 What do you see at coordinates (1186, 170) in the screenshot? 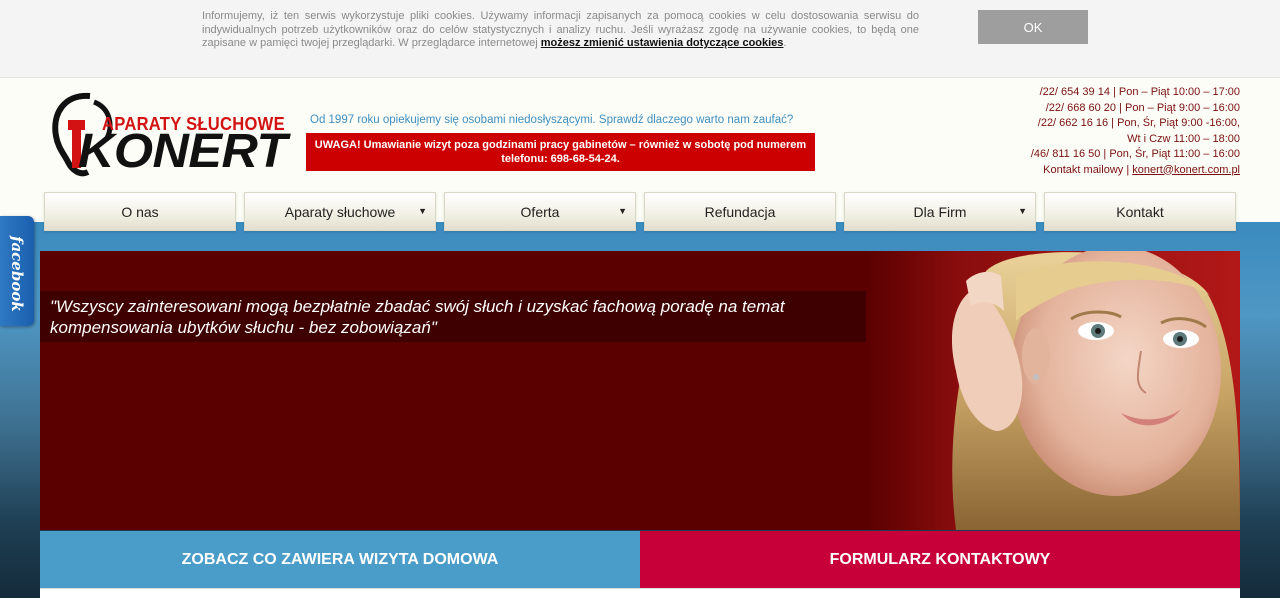
I see `mail-link: konert@konert.com.pl` at bounding box center [1186, 170].